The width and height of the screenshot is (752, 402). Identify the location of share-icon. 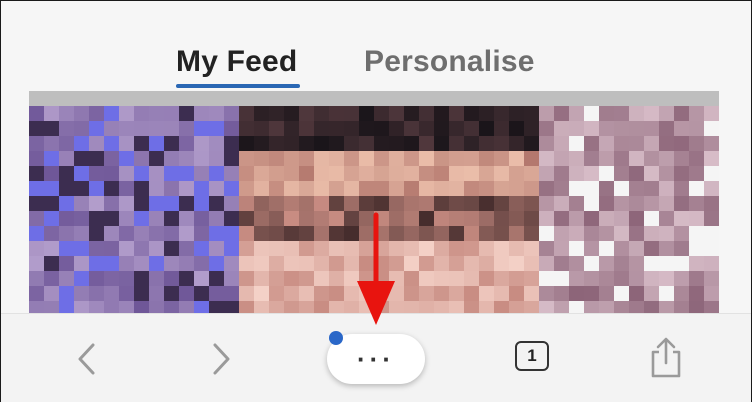
(666, 358).